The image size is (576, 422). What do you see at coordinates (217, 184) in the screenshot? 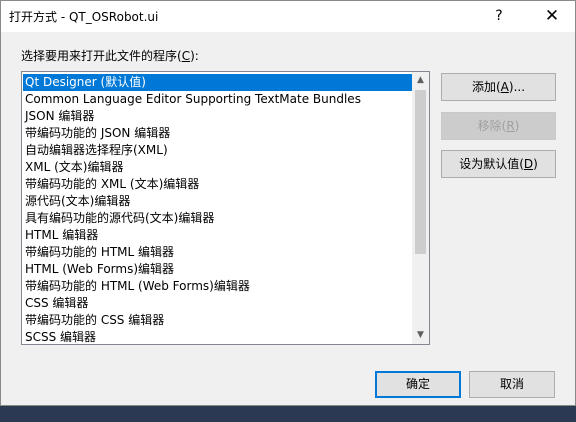
I see `program-list-item: 带编码功能的 XML (文本)编辑器` at bounding box center [217, 184].